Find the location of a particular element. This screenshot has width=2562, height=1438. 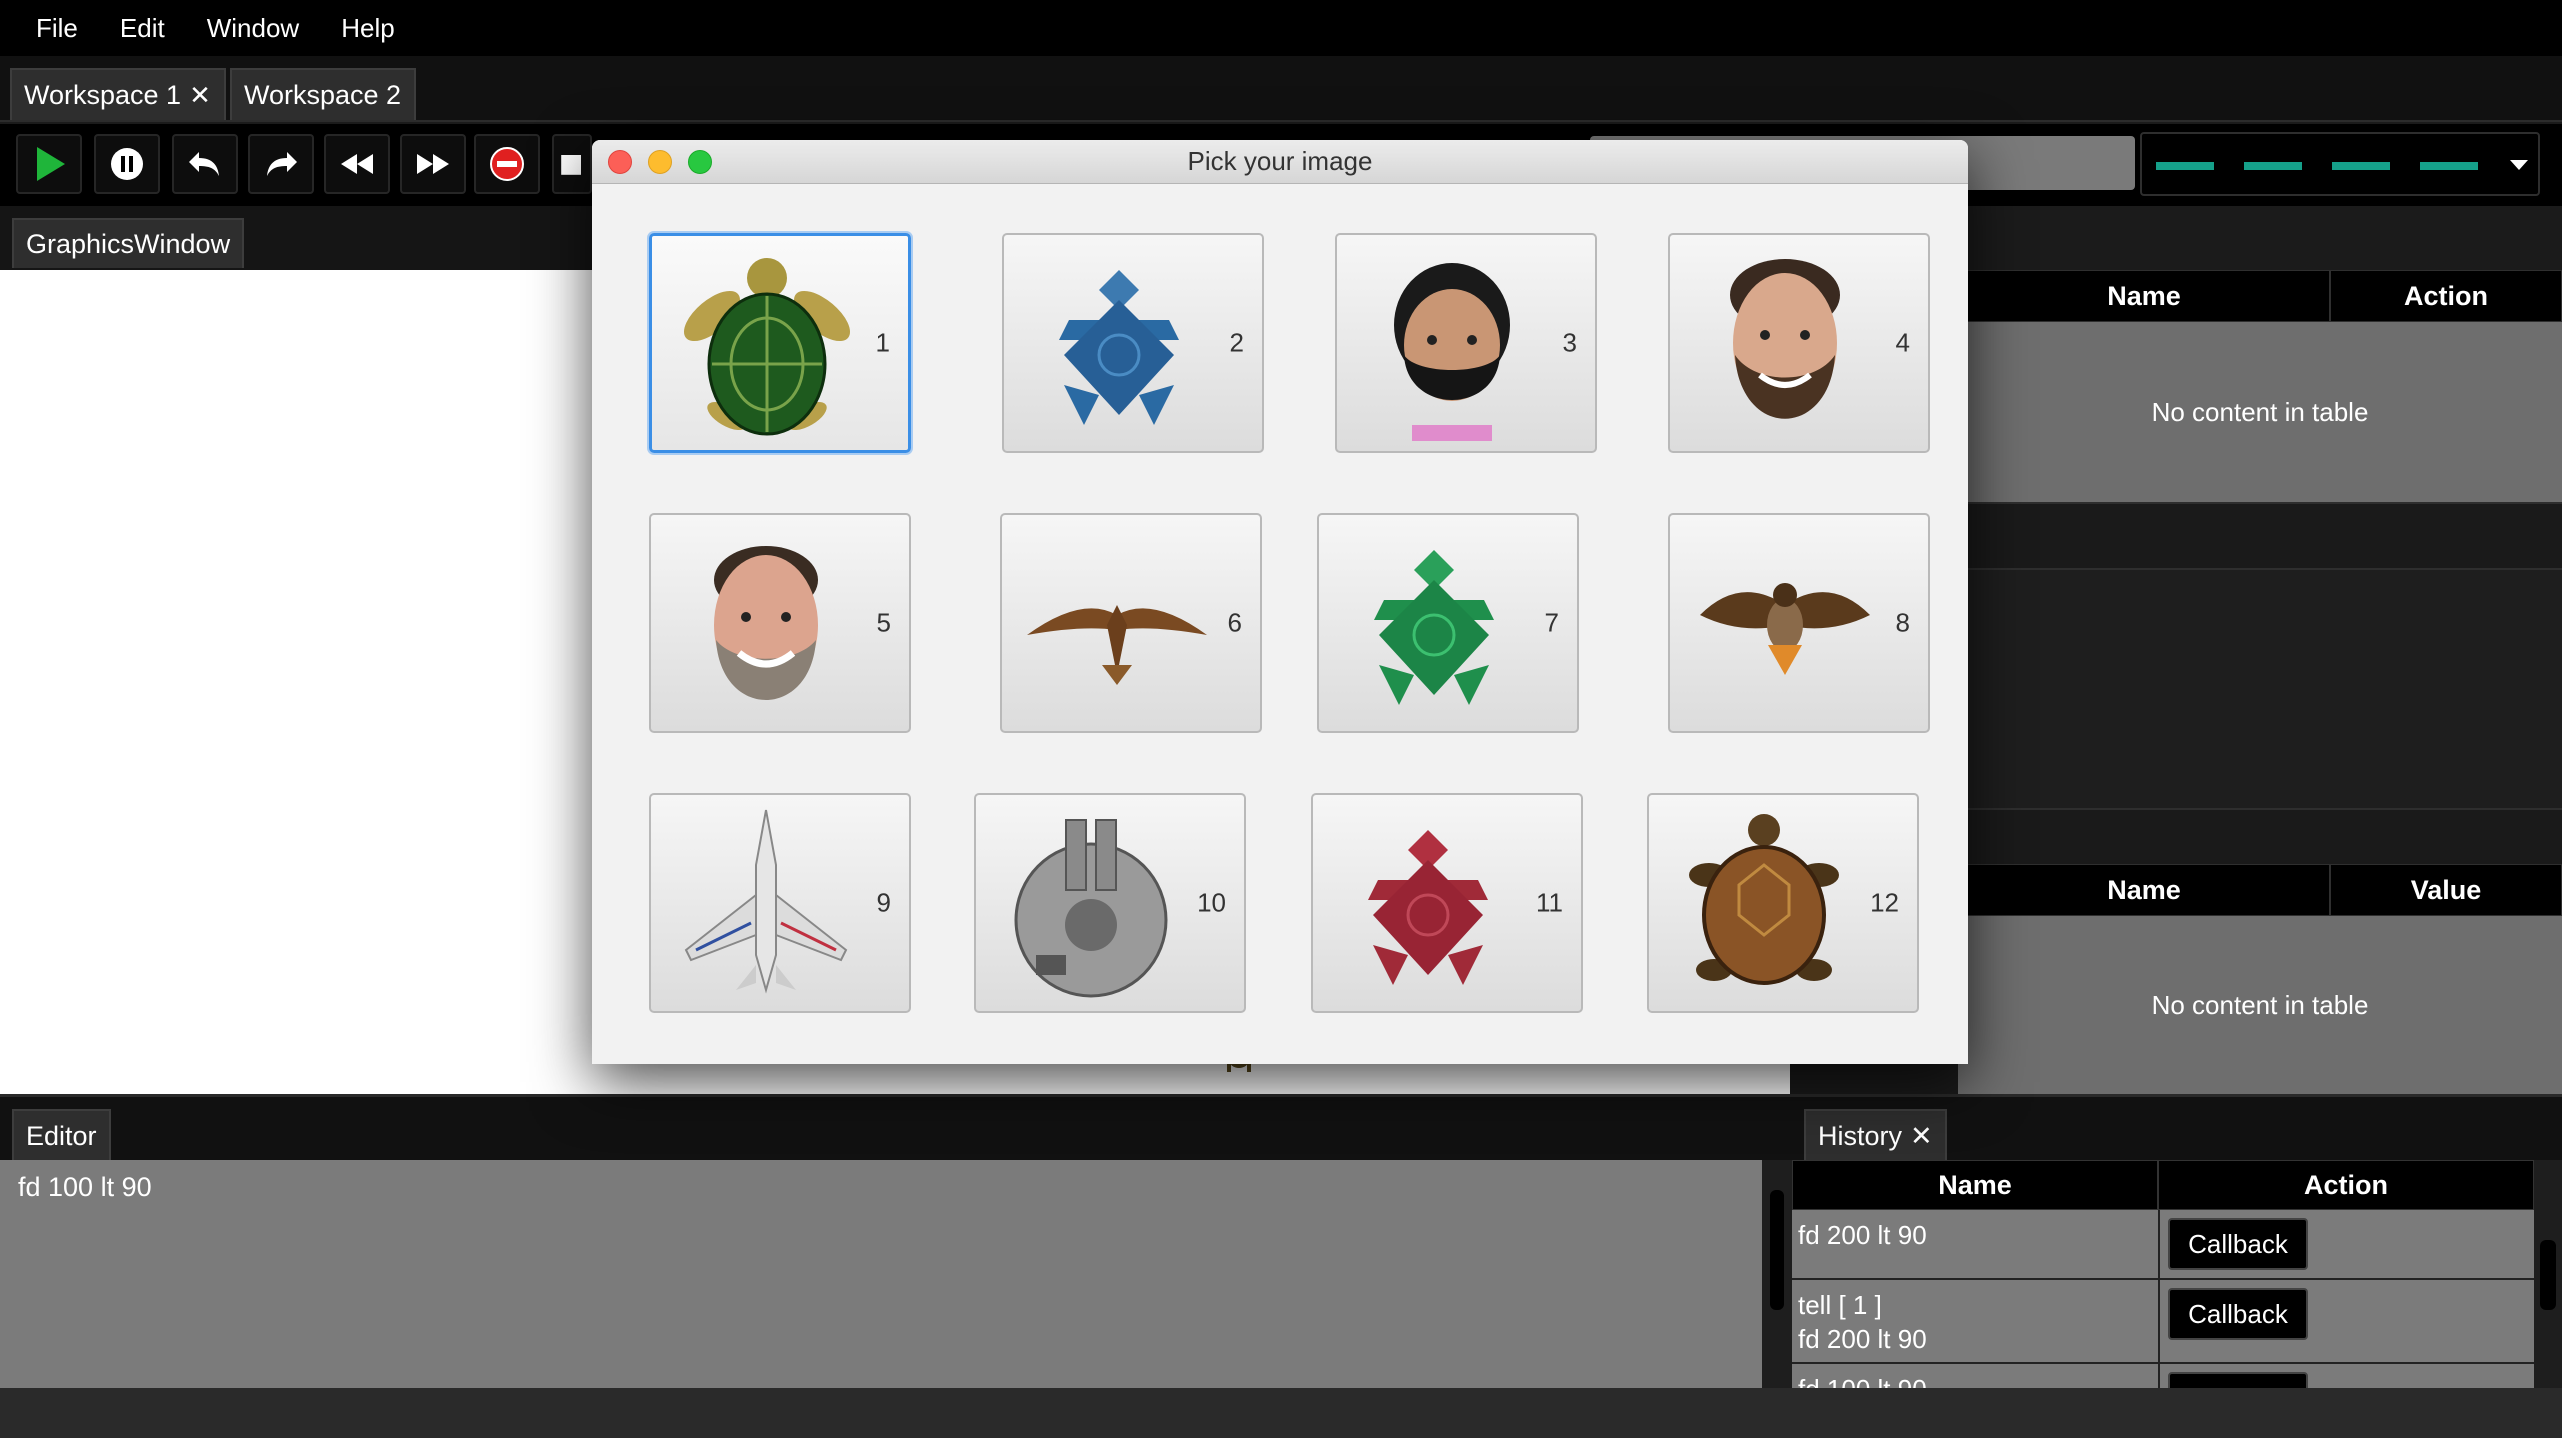

image-number: 5 is located at coordinates (883, 622).